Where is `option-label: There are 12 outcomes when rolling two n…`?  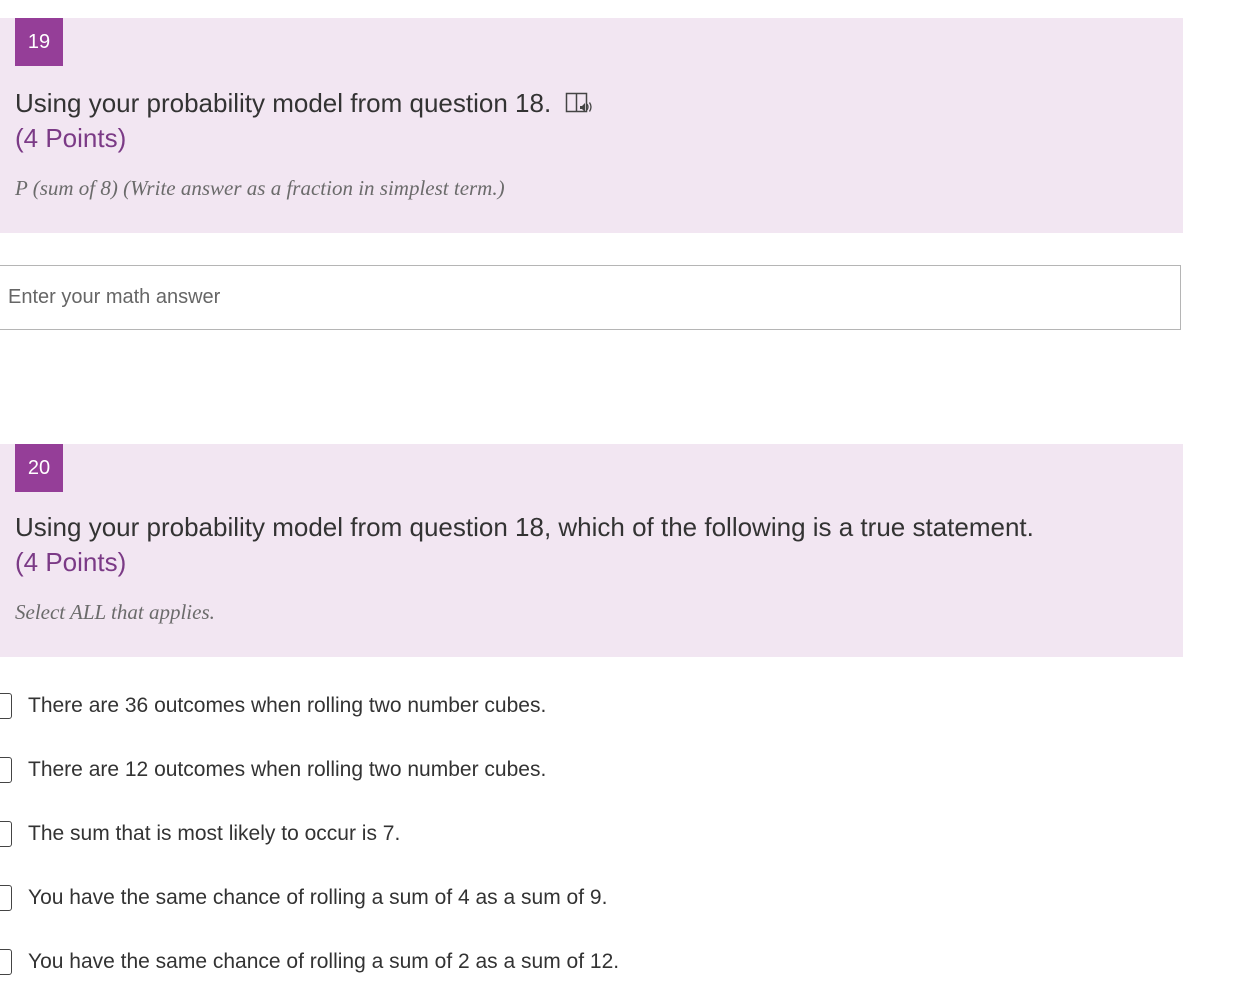
option-label: There are 12 outcomes when rolling two n… is located at coordinates (287, 769).